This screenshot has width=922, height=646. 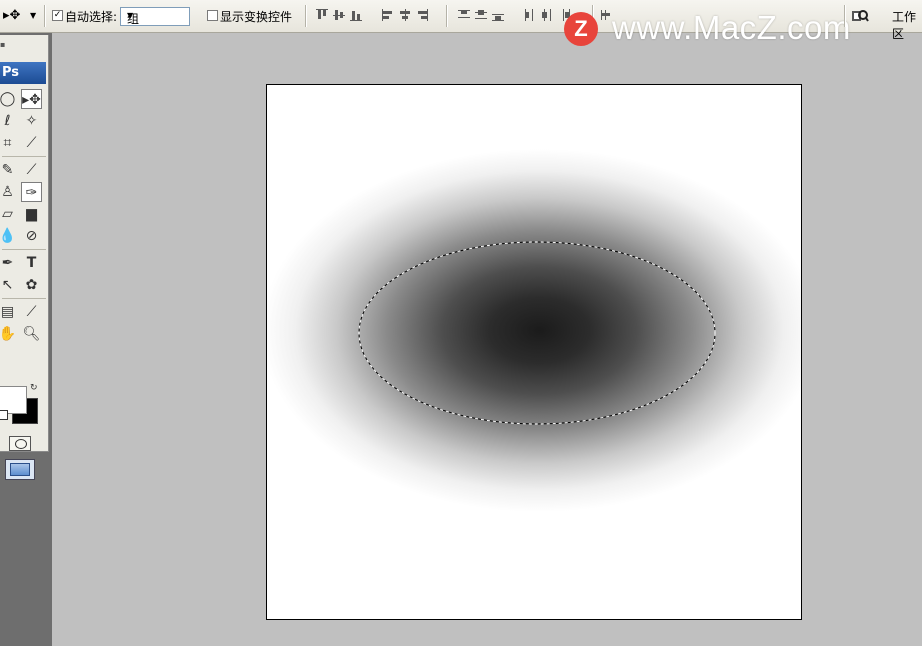 I want to click on screen-mode-button, so click(x=20, y=469).